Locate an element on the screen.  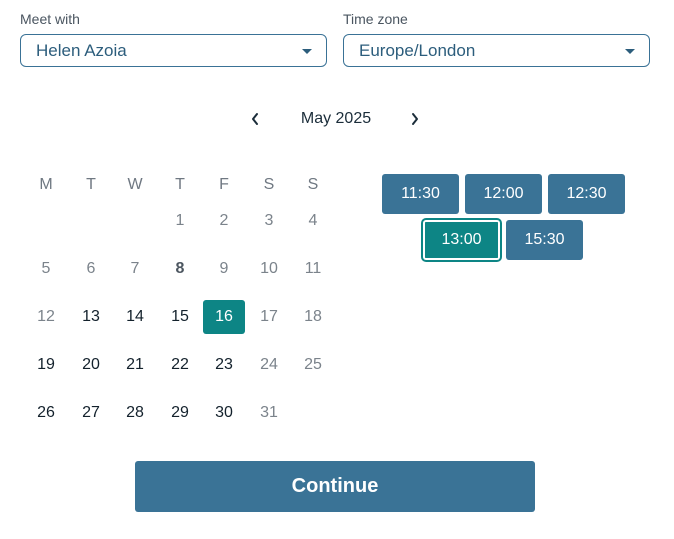
calendar-day-9: 9 is located at coordinates (224, 268).